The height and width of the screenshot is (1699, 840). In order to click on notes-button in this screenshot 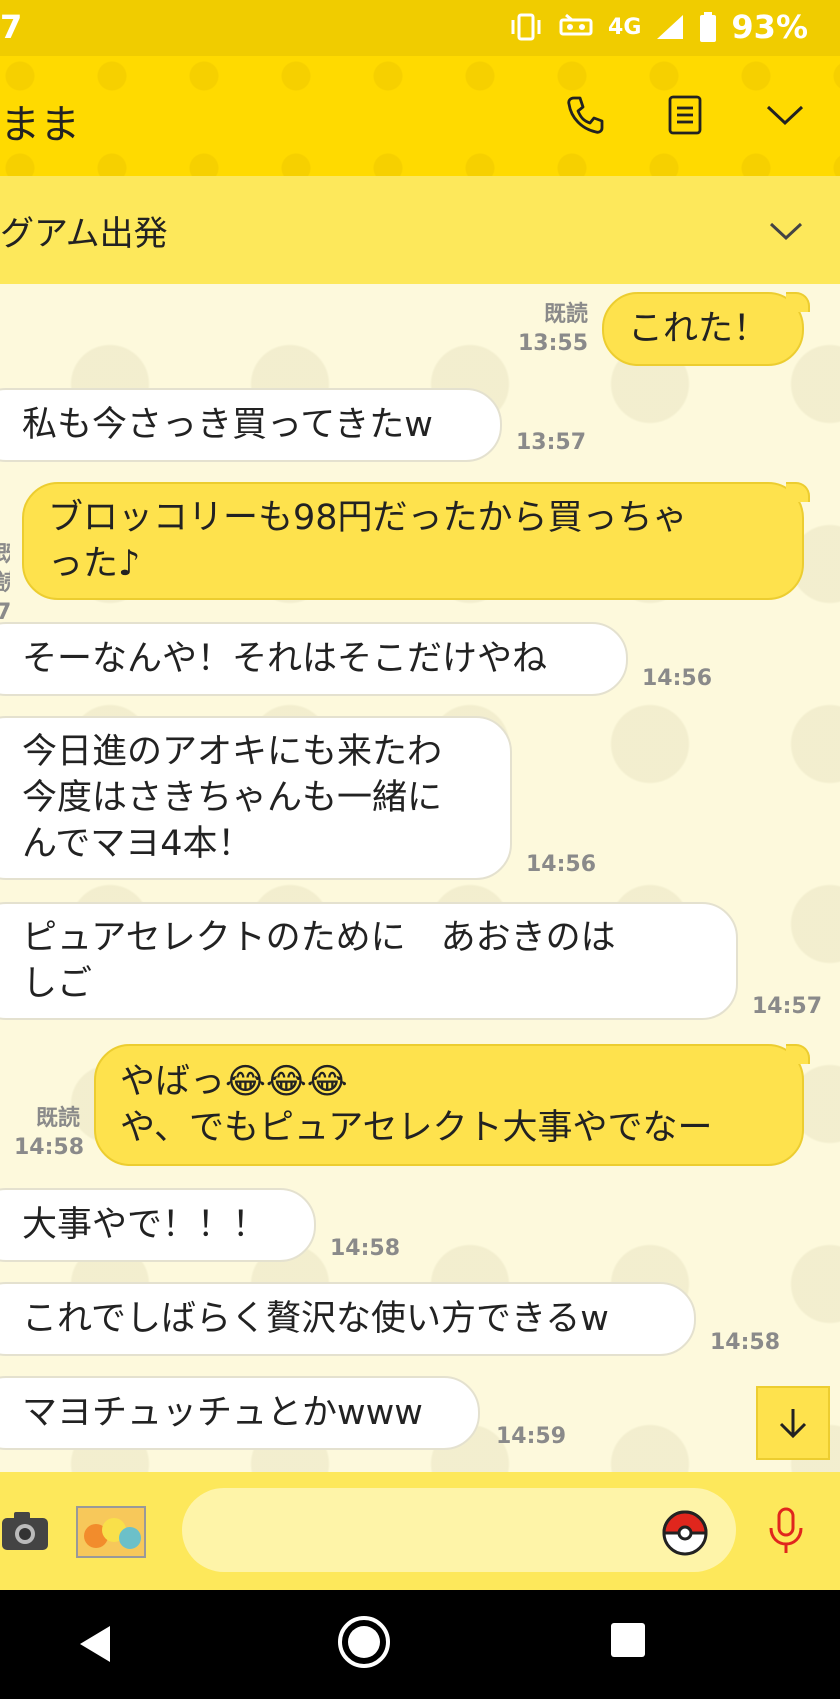, I will do `click(685, 115)`.